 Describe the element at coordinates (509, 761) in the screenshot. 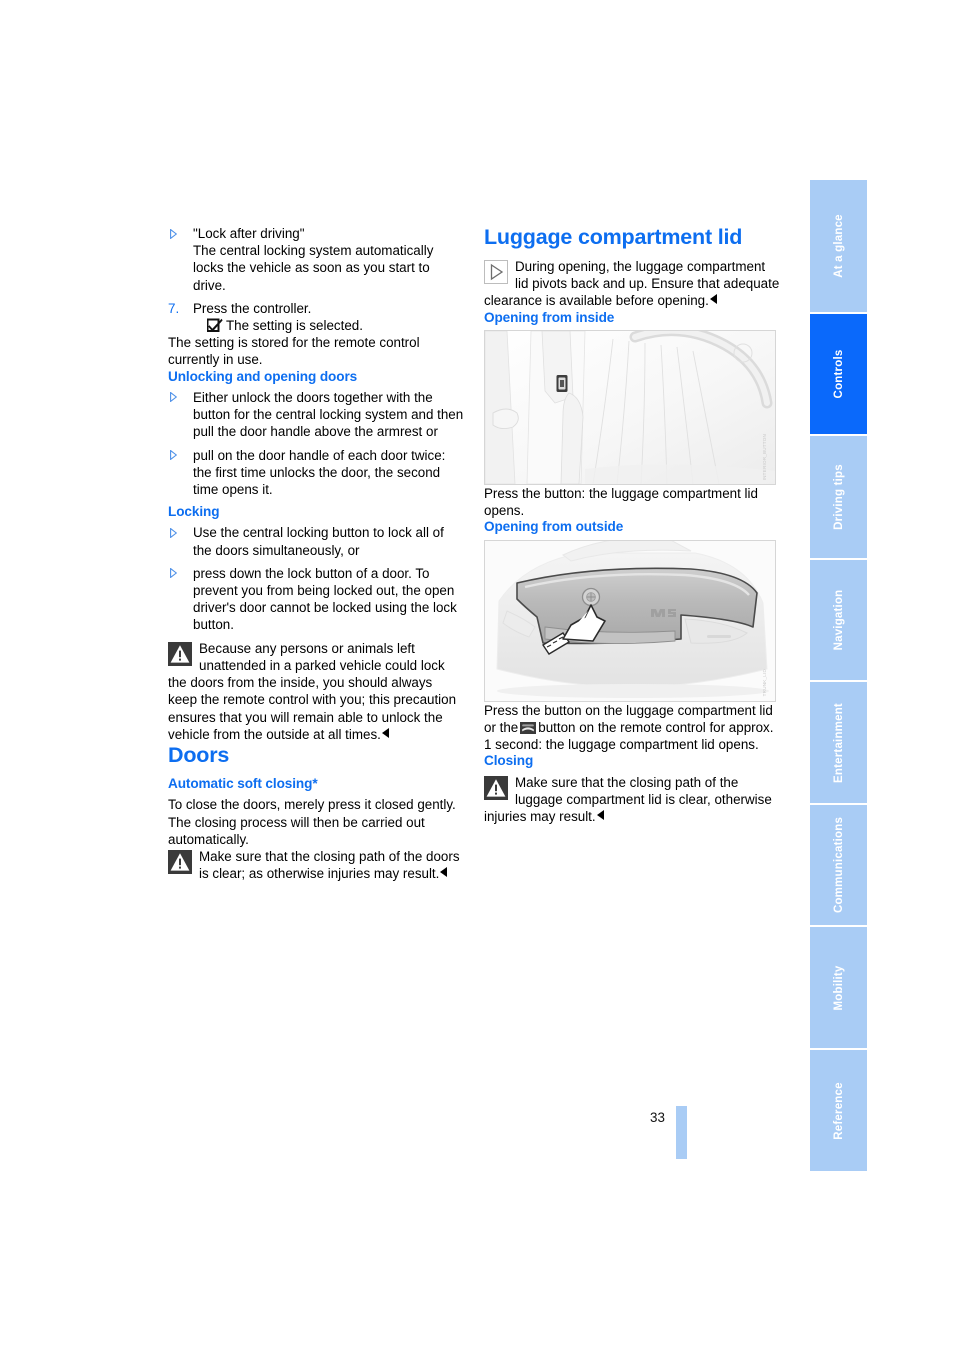

I see `heading-closing: Closing` at that location.